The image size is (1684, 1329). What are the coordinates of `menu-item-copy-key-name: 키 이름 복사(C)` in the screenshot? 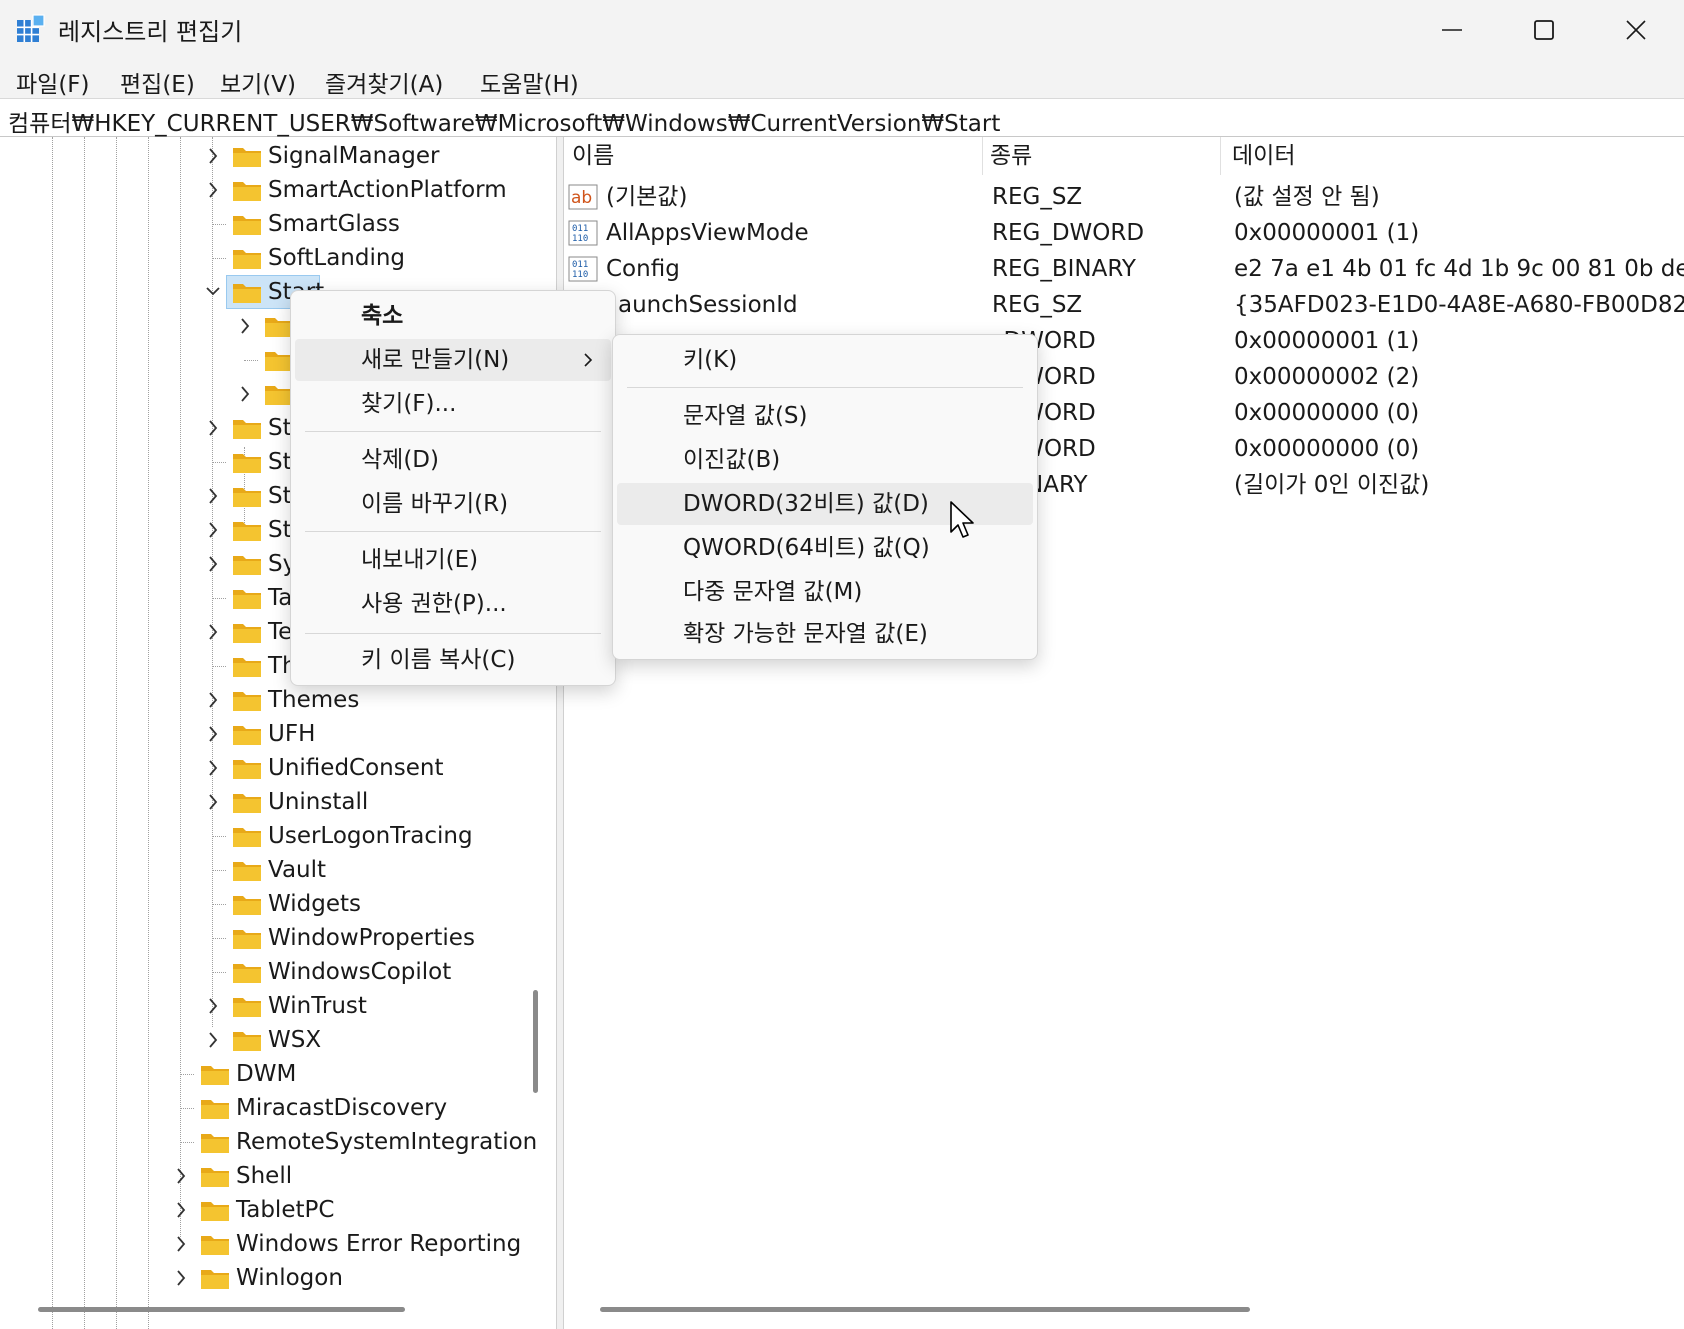 It's located at (453, 660).